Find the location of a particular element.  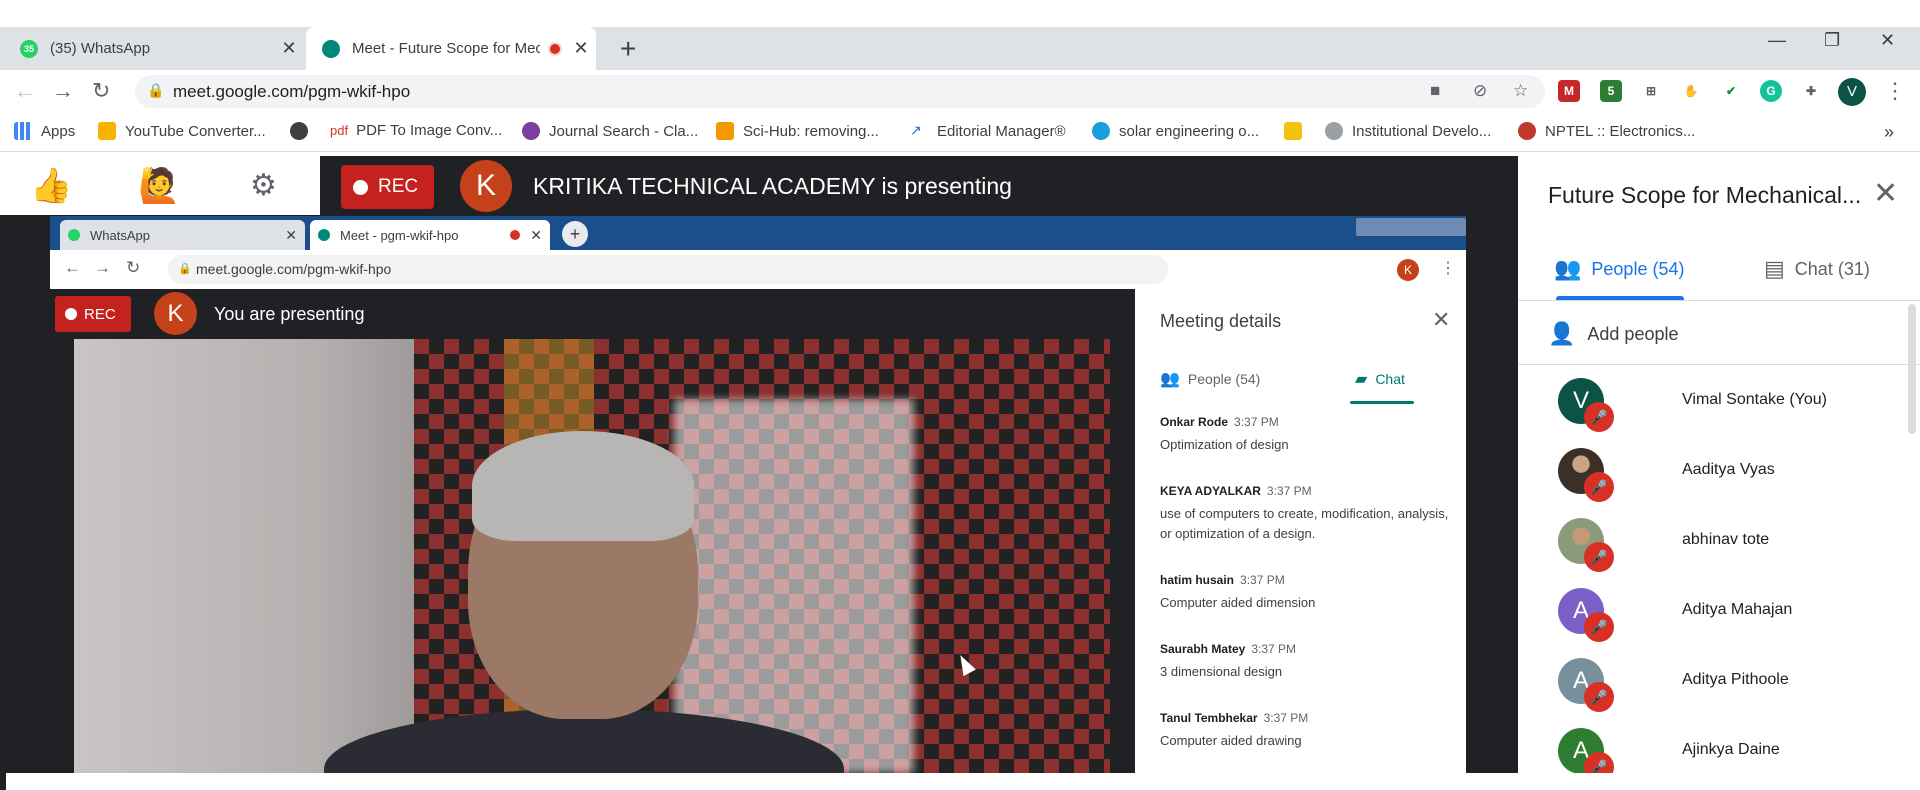

shared-tab-whatsapp: WhatsApp ✕ is located at coordinates (182, 235).